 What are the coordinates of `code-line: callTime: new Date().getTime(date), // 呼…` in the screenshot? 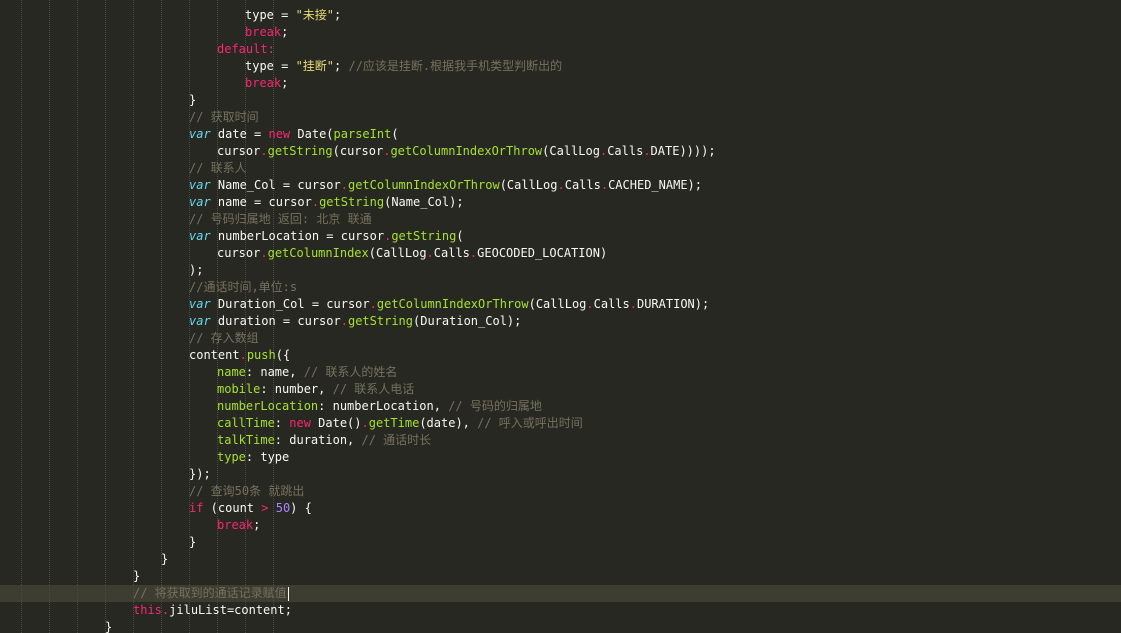 It's located at (400, 423).